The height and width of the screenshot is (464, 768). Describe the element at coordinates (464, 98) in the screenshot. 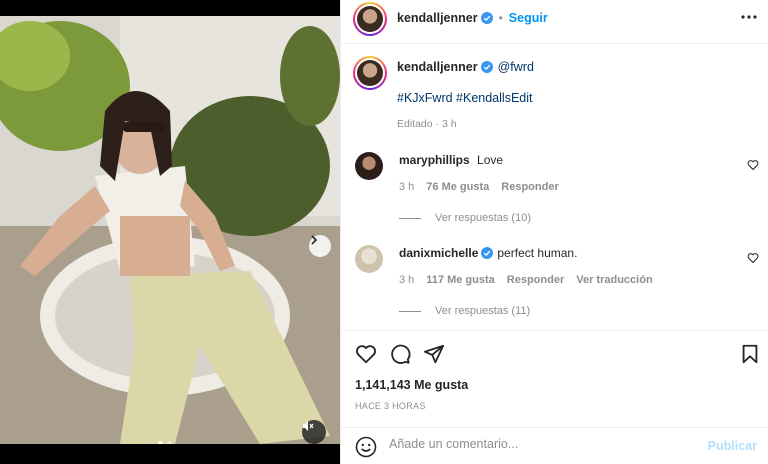

I see `caption-hashtags: #KJxFwrd #KendallsEdit` at that location.